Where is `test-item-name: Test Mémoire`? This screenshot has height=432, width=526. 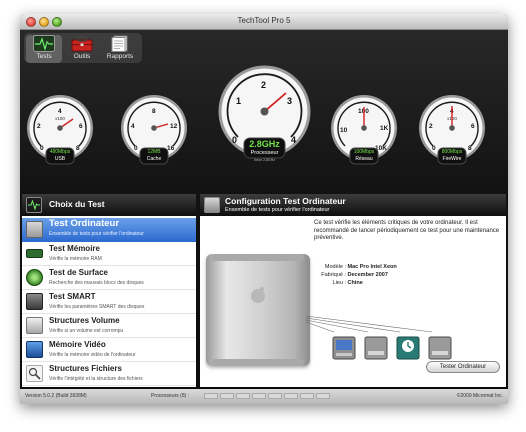
test-item-name: Test Mémoire is located at coordinates (74, 248).